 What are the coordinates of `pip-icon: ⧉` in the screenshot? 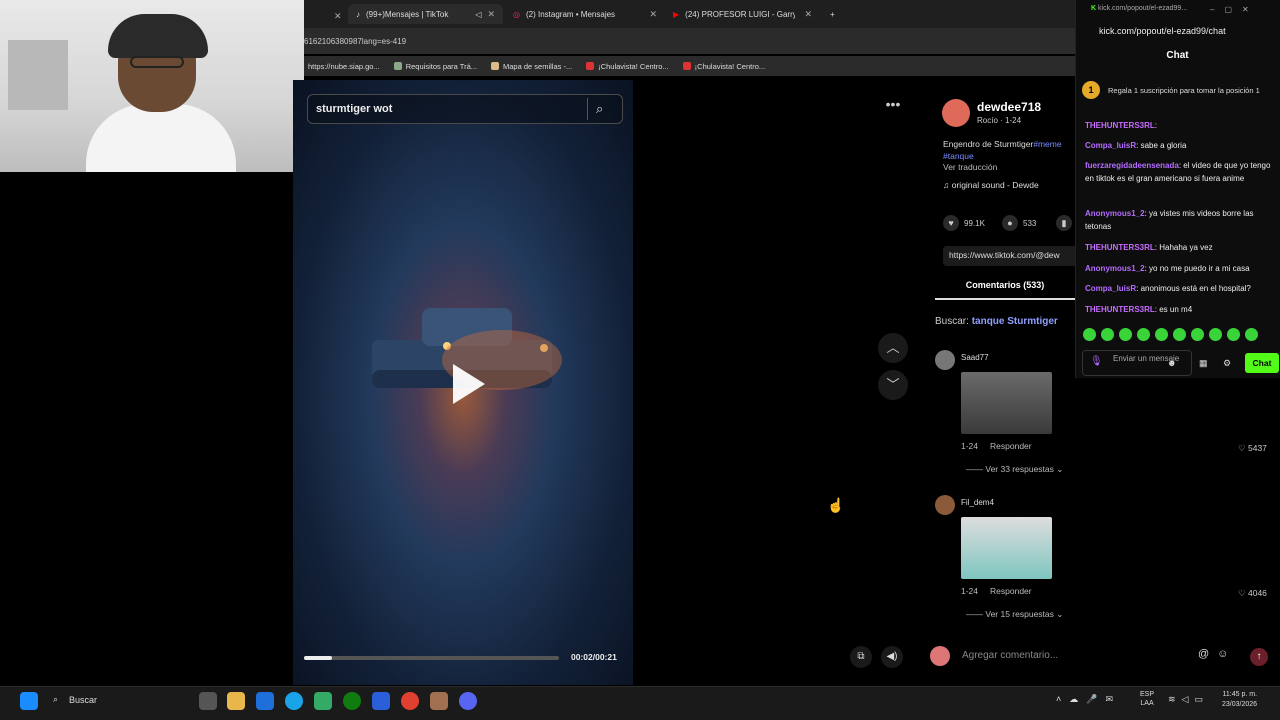 It's located at (861, 657).